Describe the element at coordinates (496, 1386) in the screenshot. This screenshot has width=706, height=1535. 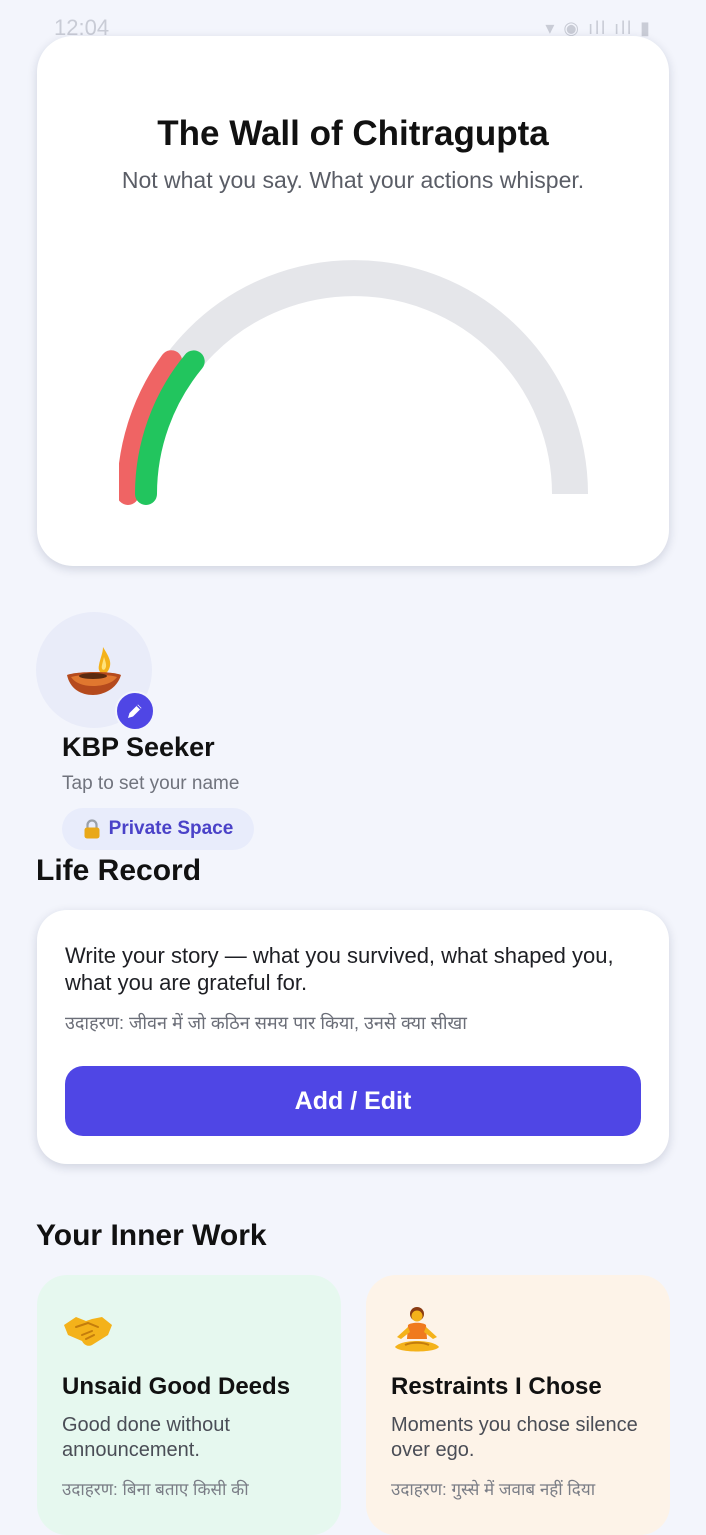
I see `work-card-title: Restraints I Chose` at that location.